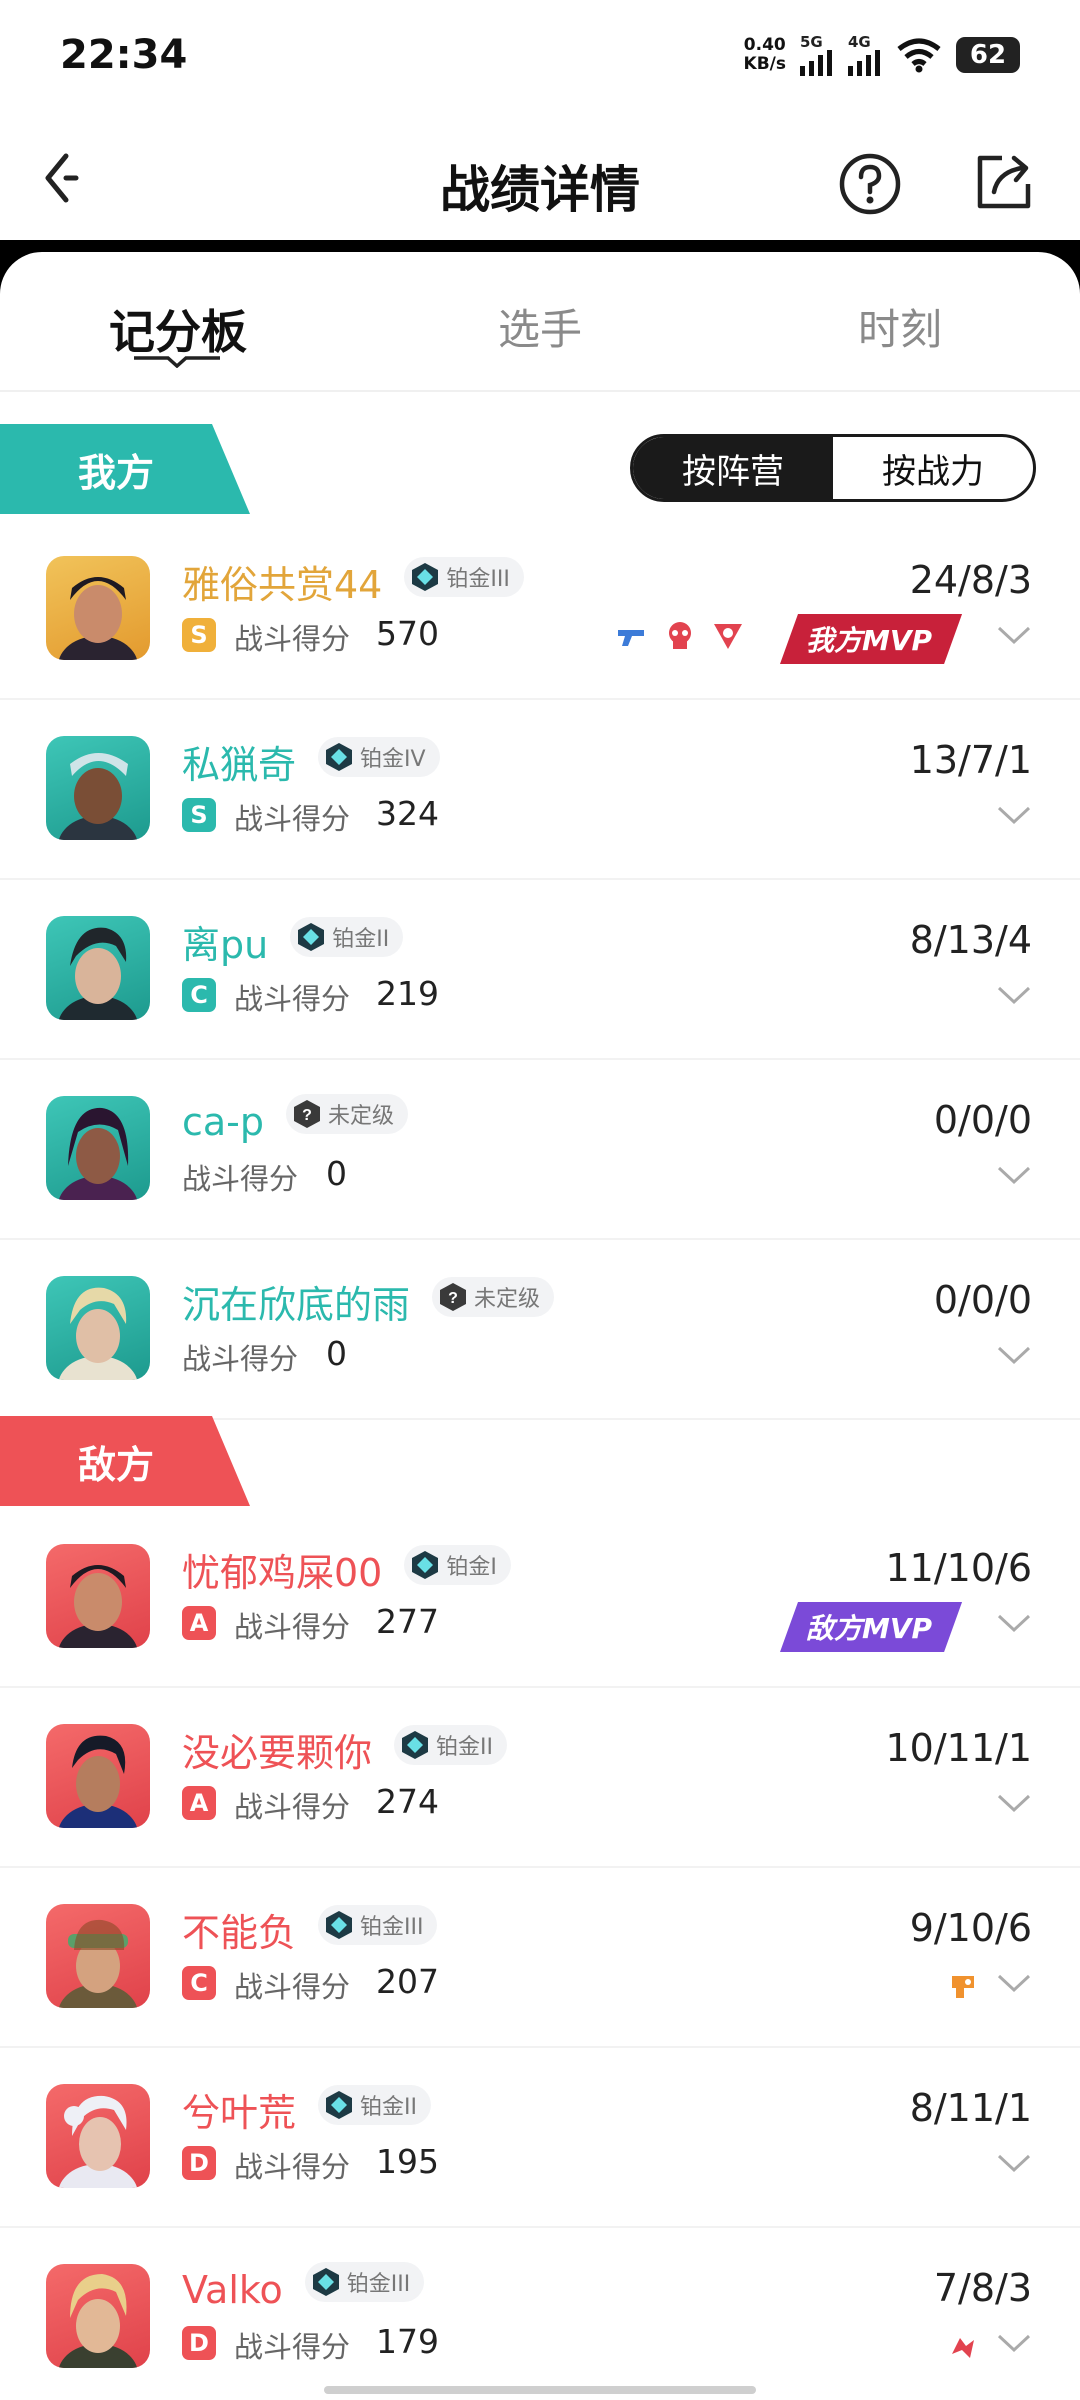 This screenshot has height=2400, width=1080. Describe the element at coordinates (407, 813) in the screenshot. I see `score-value: 324` at that location.